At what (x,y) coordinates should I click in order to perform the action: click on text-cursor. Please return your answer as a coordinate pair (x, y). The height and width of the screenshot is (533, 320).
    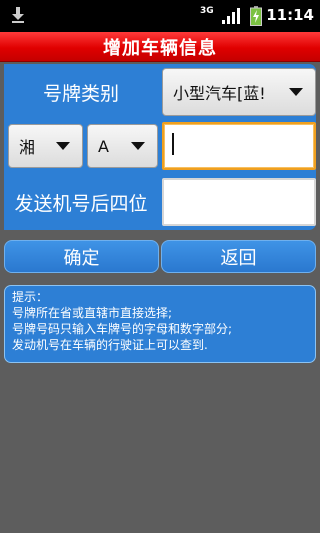
    Looking at the image, I should click on (173, 144).